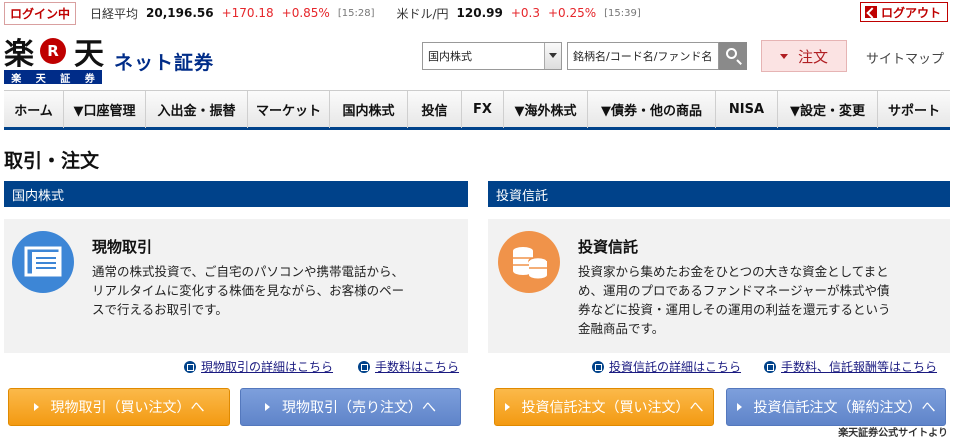 This screenshot has height=438, width=954. Describe the element at coordinates (812, 56) in the screenshot. I see `order-label: 注文` at that location.